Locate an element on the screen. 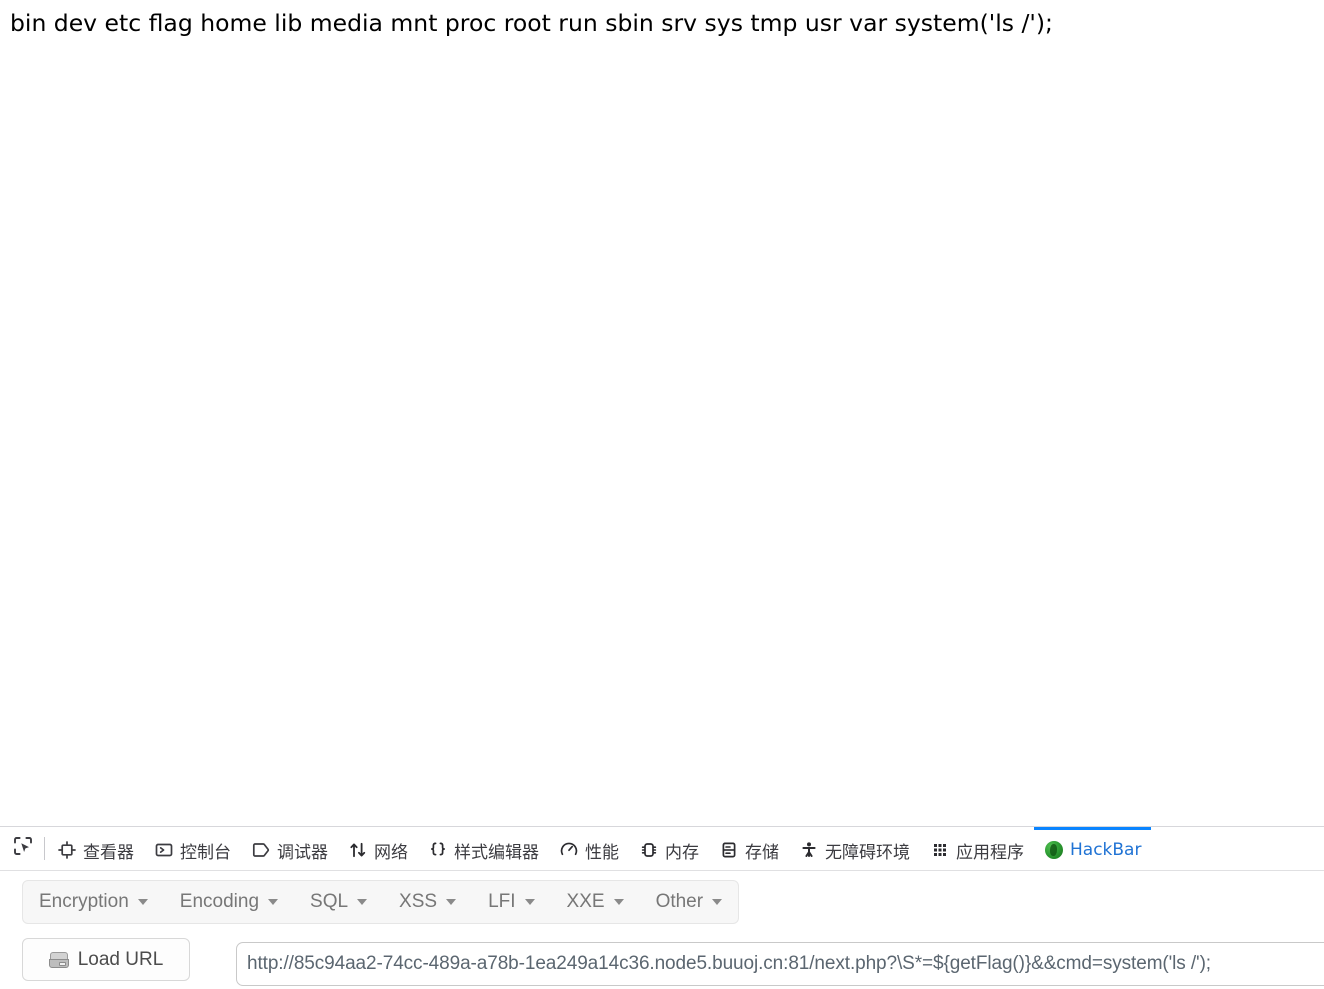 Image resolution: width=1324 pixels, height=989 pixels. menu-encoding: Encoding is located at coordinates (229, 902).